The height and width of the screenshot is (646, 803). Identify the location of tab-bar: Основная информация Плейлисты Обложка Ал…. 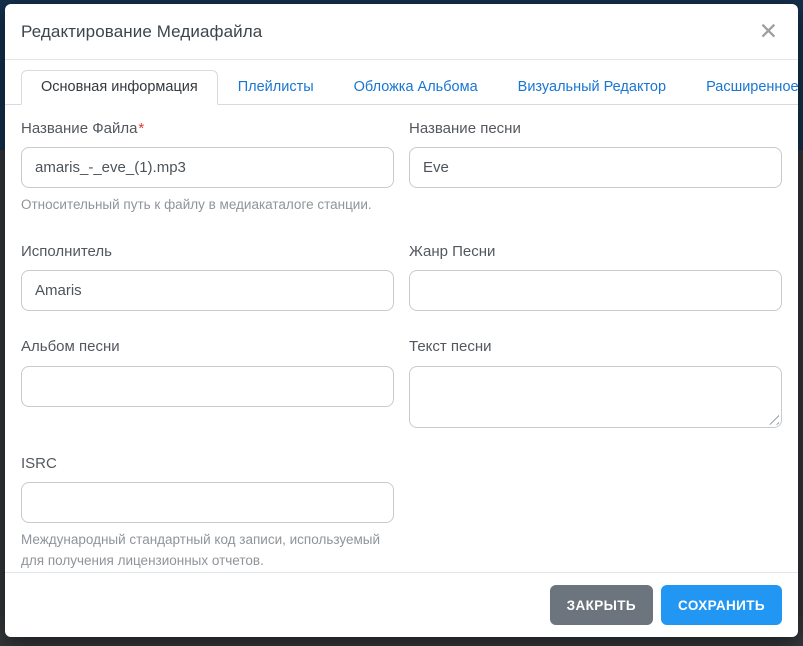
(402, 82).